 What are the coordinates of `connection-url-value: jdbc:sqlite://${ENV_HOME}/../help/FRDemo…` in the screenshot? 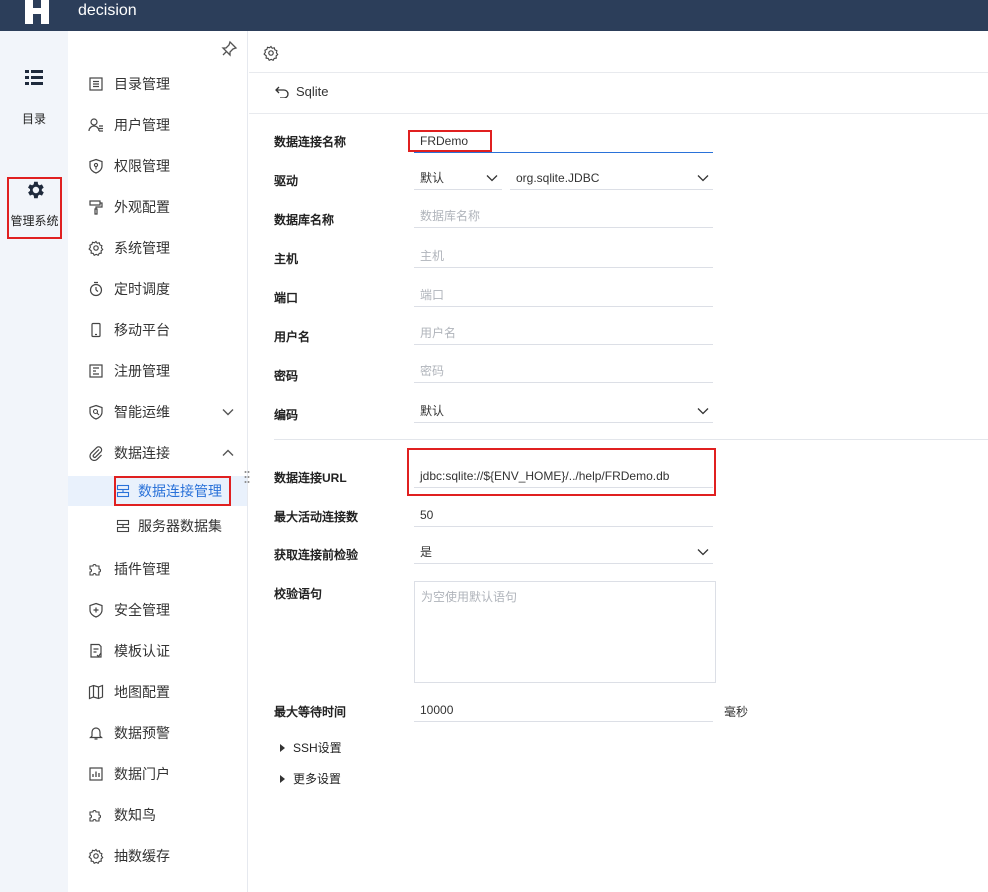 It's located at (545, 475).